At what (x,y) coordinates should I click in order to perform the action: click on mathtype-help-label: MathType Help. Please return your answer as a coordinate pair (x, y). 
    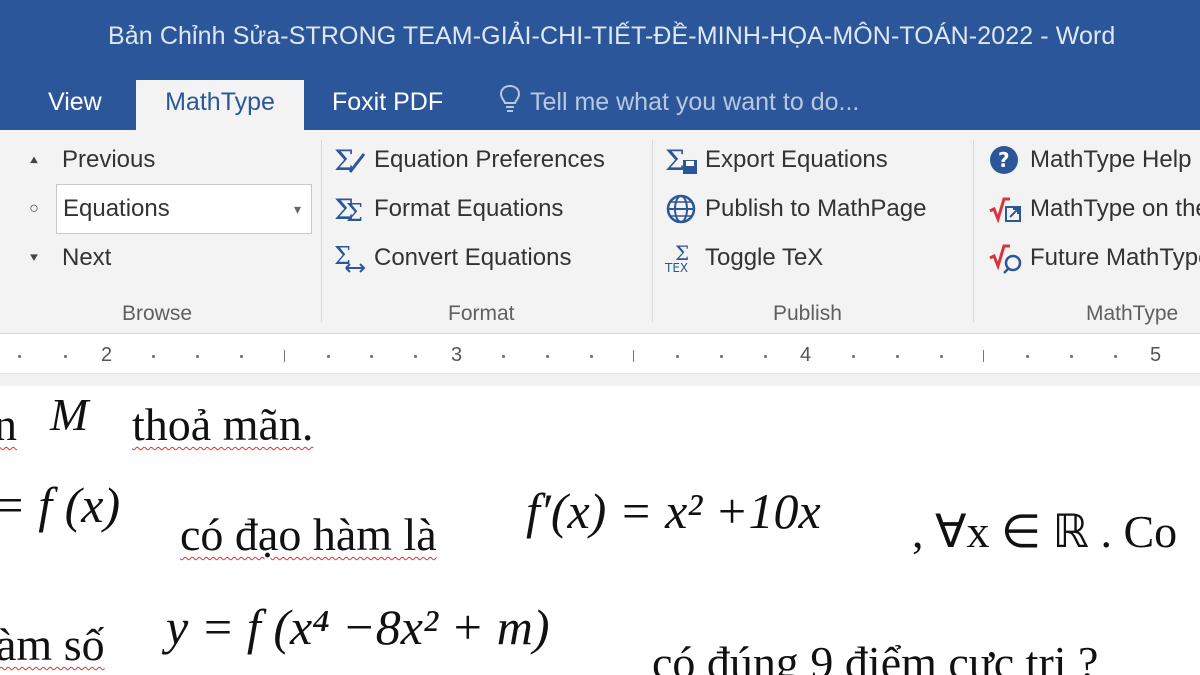
    Looking at the image, I should click on (1111, 159).